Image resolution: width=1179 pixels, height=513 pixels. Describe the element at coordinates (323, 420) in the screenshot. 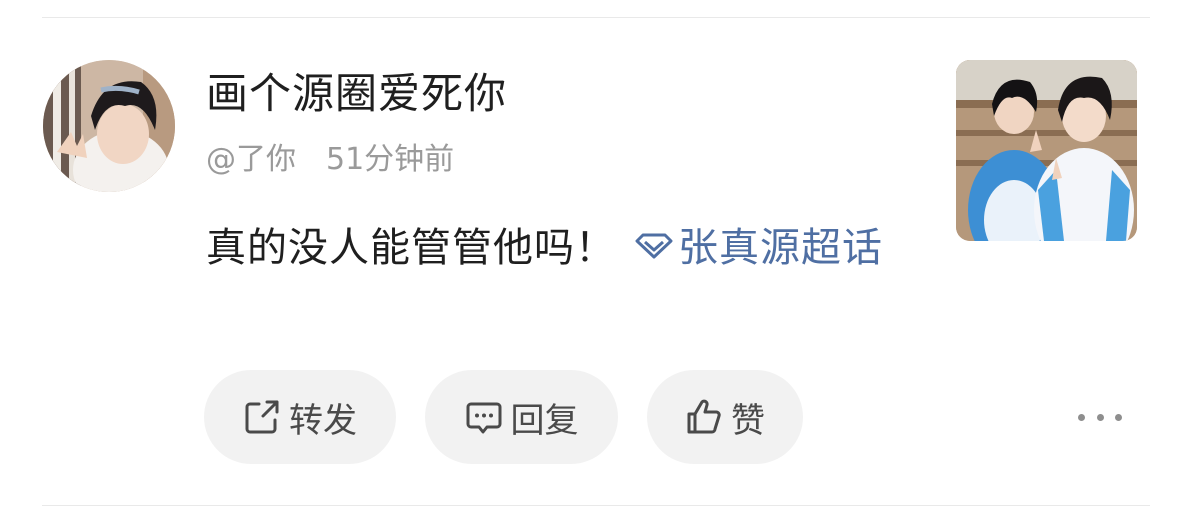

I see `repost-label: 转发` at that location.